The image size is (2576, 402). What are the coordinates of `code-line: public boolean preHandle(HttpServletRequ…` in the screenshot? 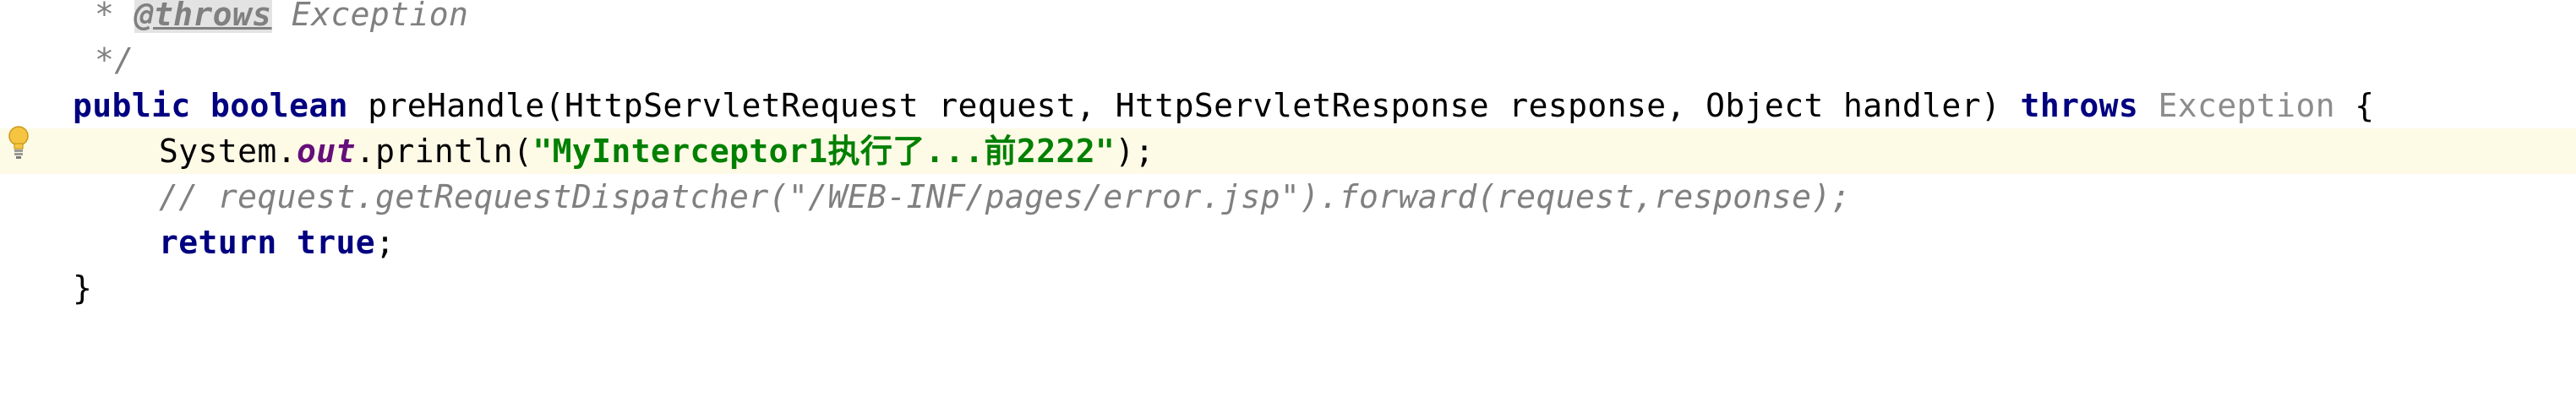 It's located at (1288, 105).